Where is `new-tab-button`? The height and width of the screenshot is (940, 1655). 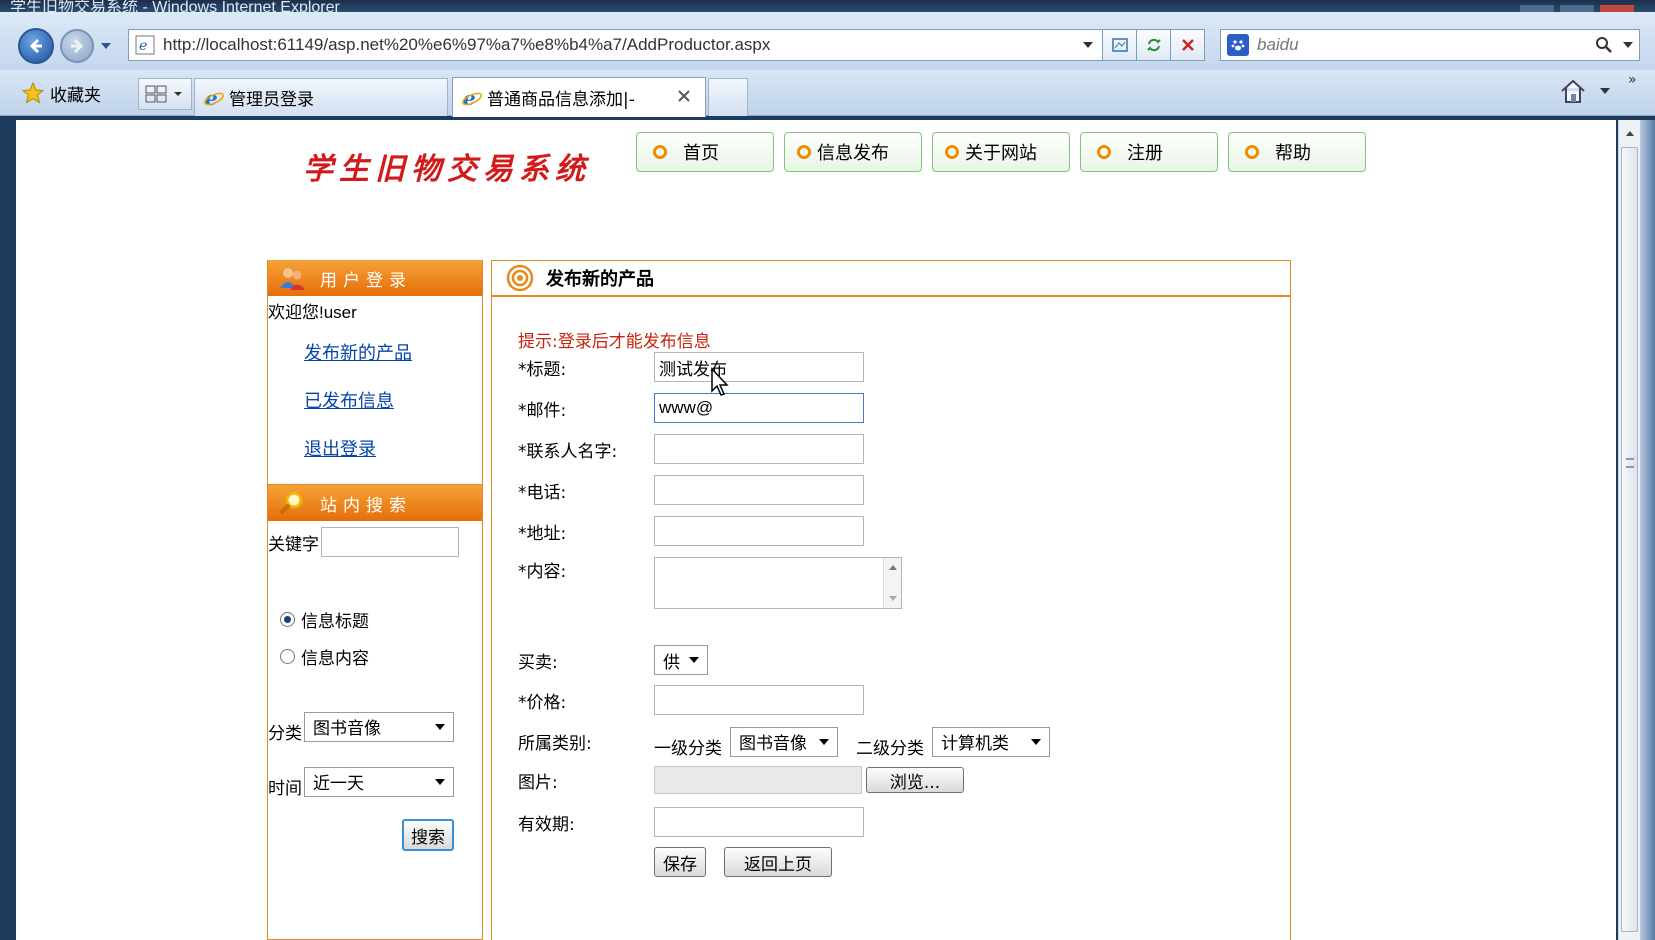
new-tab-button is located at coordinates (728, 97).